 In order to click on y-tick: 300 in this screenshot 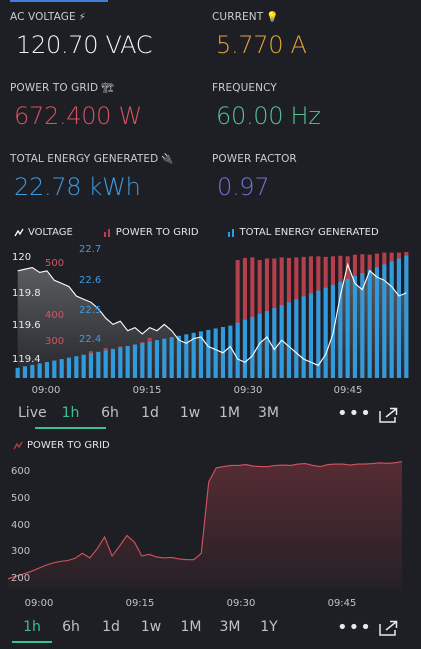, I will do `click(20, 551)`.